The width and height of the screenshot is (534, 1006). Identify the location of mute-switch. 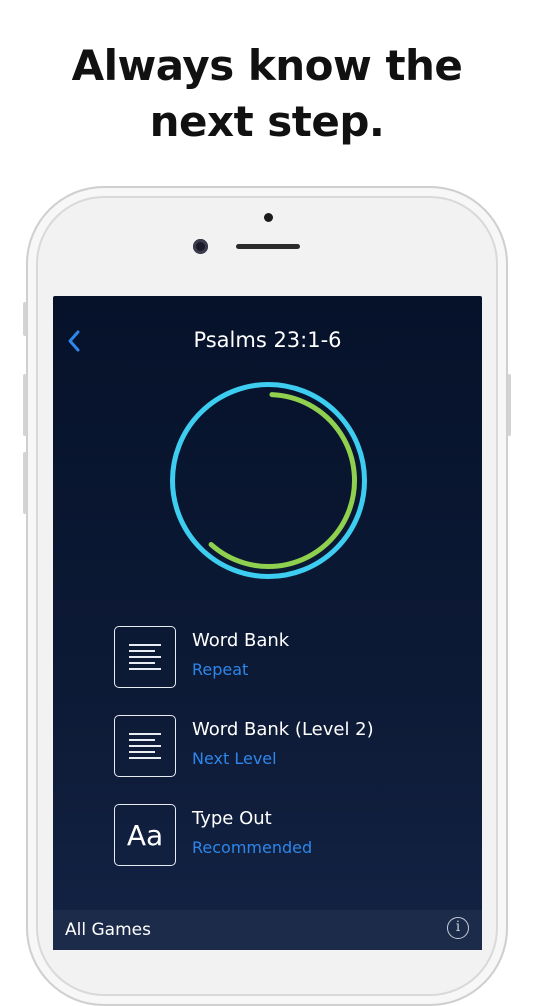
(25, 319).